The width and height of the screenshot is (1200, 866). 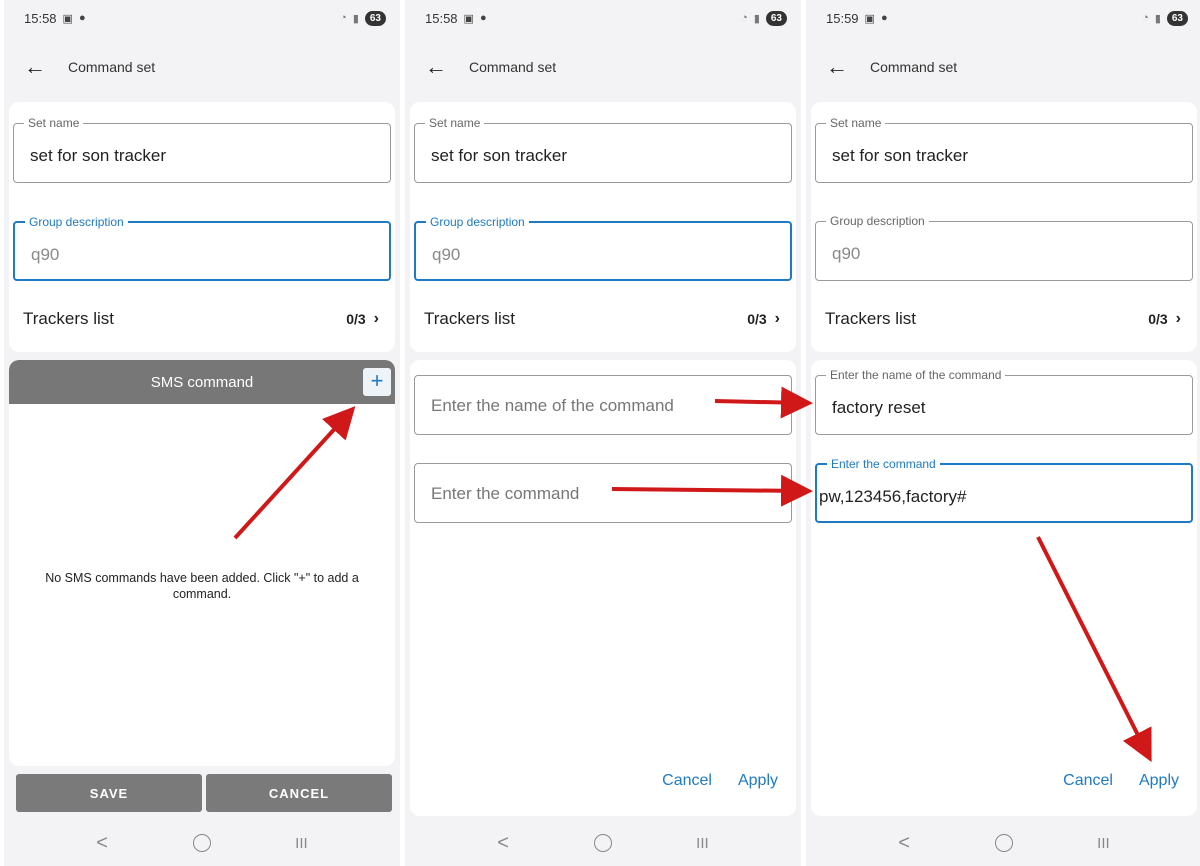 I want to click on sms-command-title: SMS command, so click(x=202, y=382).